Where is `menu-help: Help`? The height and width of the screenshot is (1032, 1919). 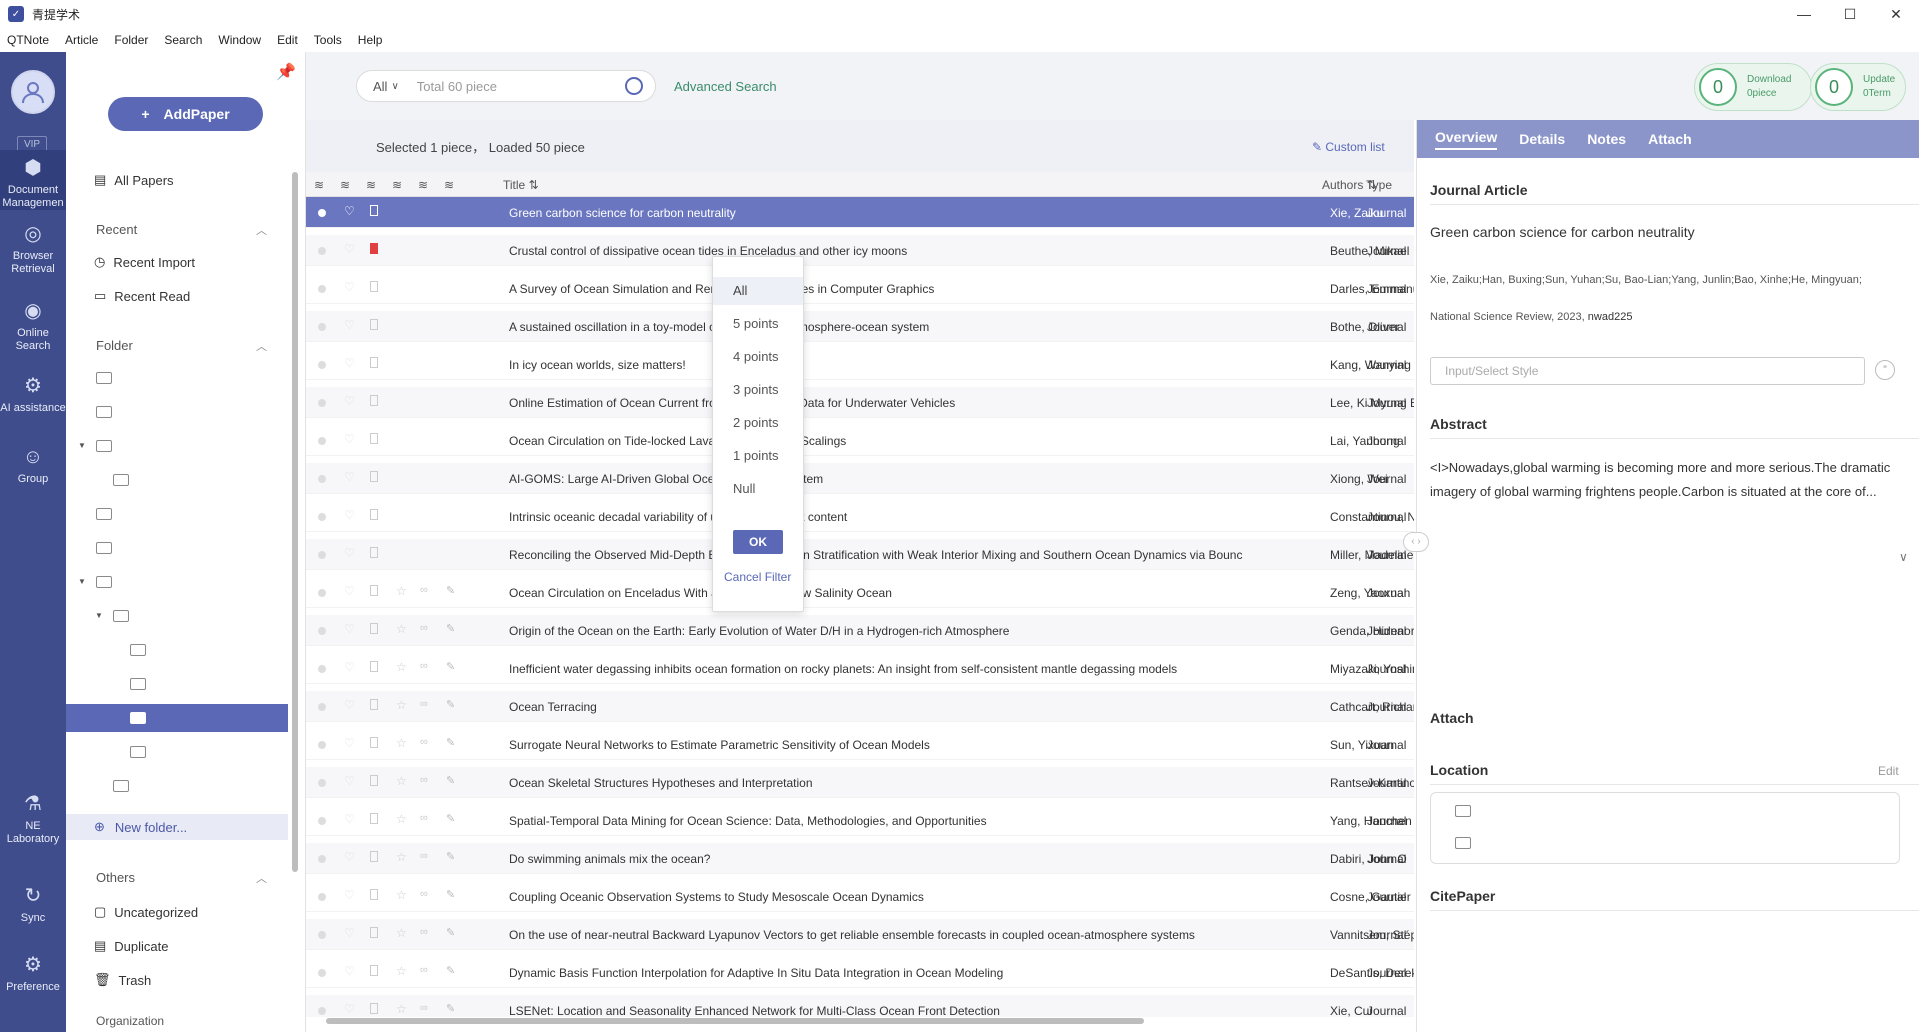
menu-help: Help is located at coordinates (370, 40).